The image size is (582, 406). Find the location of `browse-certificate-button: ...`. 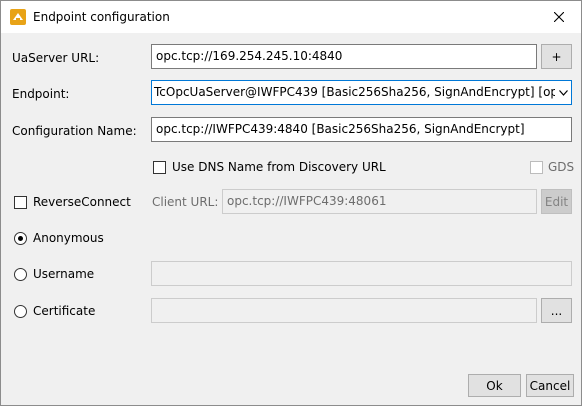

browse-certificate-button: ... is located at coordinates (556, 310).